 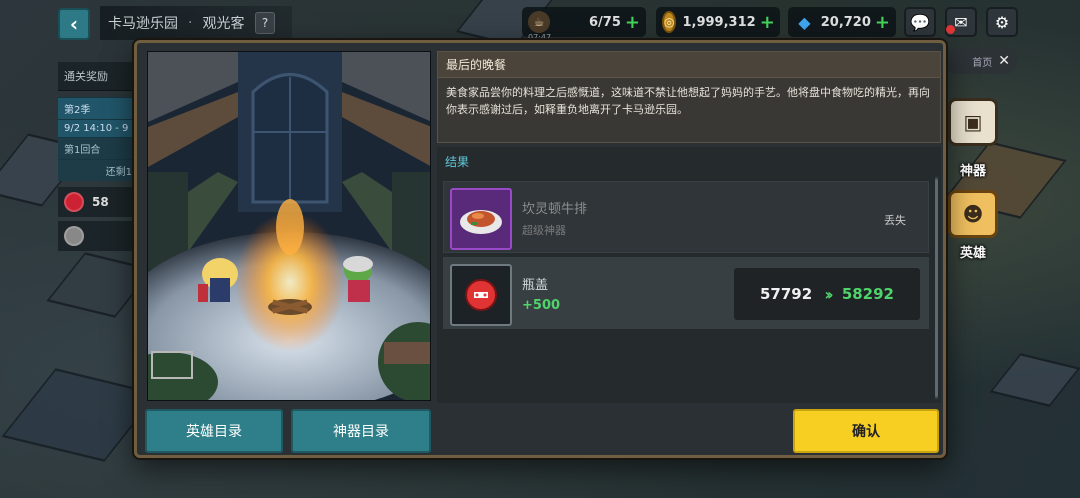 What do you see at coordinates (555, 209) in the screenshot?
I see `lost-item-name: 坎灵顿牛排` at bounding box center [555, 209].